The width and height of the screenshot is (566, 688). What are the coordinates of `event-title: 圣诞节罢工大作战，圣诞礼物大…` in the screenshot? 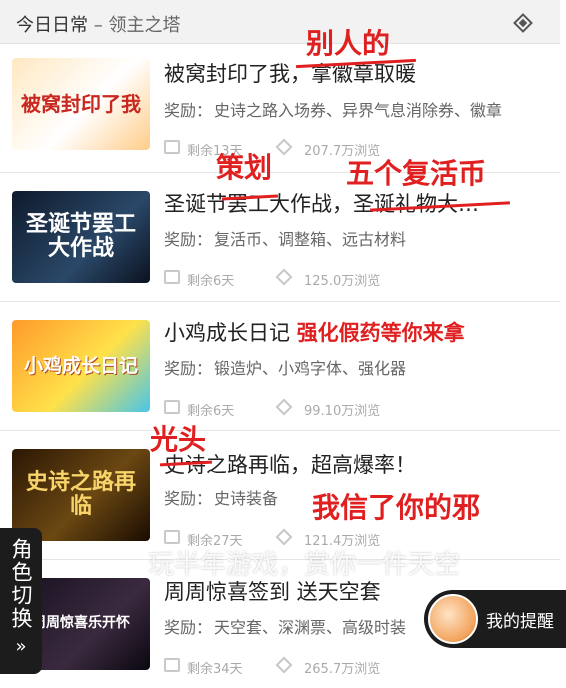 It's located at (321, 204).